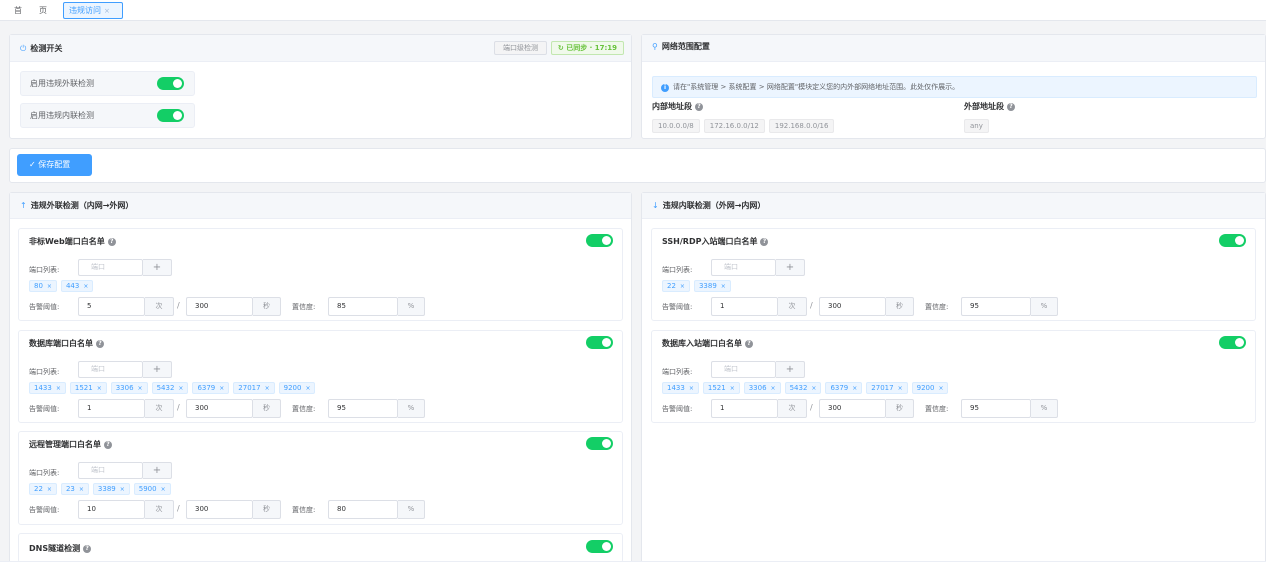 This screenshot has height=571, width=1266. Describe the element at coordinates (320, 548) in the screenshot. I see `rule-dns-tunnel: DNS隧道检测?` at that location.